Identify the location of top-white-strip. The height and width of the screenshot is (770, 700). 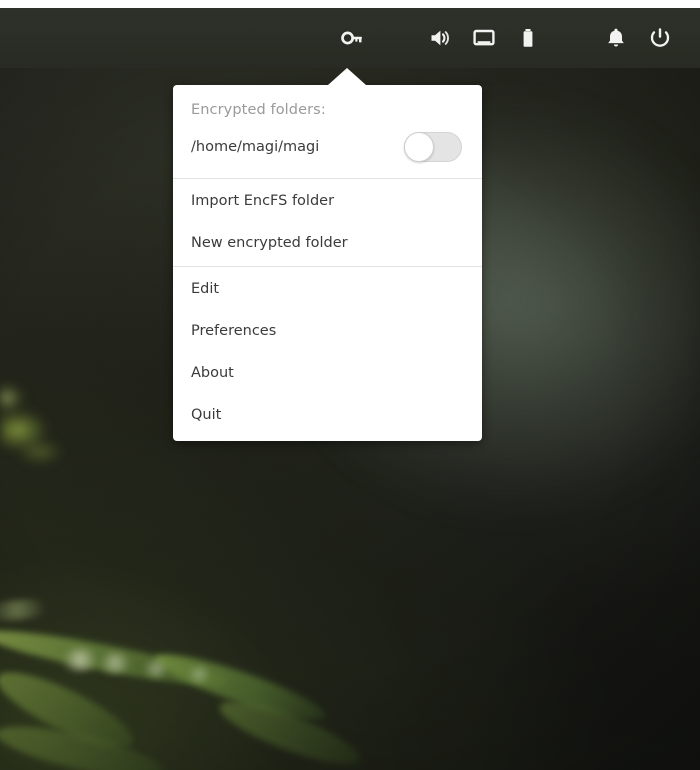
(350, 4).